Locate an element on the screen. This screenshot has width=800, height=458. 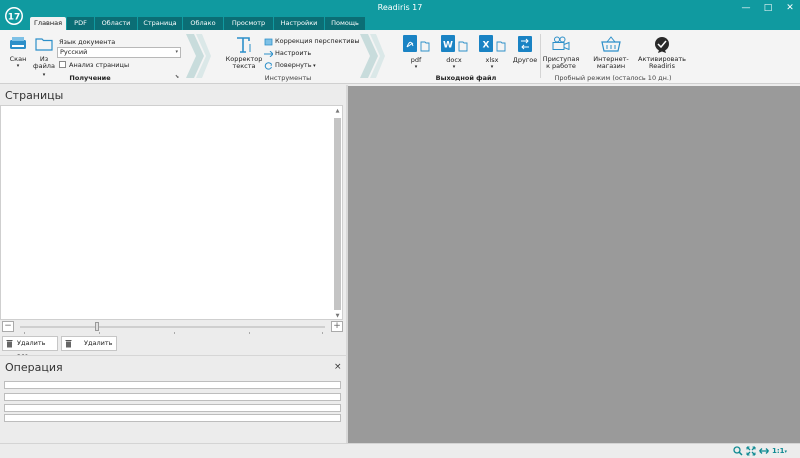
acquire-group-label: Получение is located at coordinates (90, 78).